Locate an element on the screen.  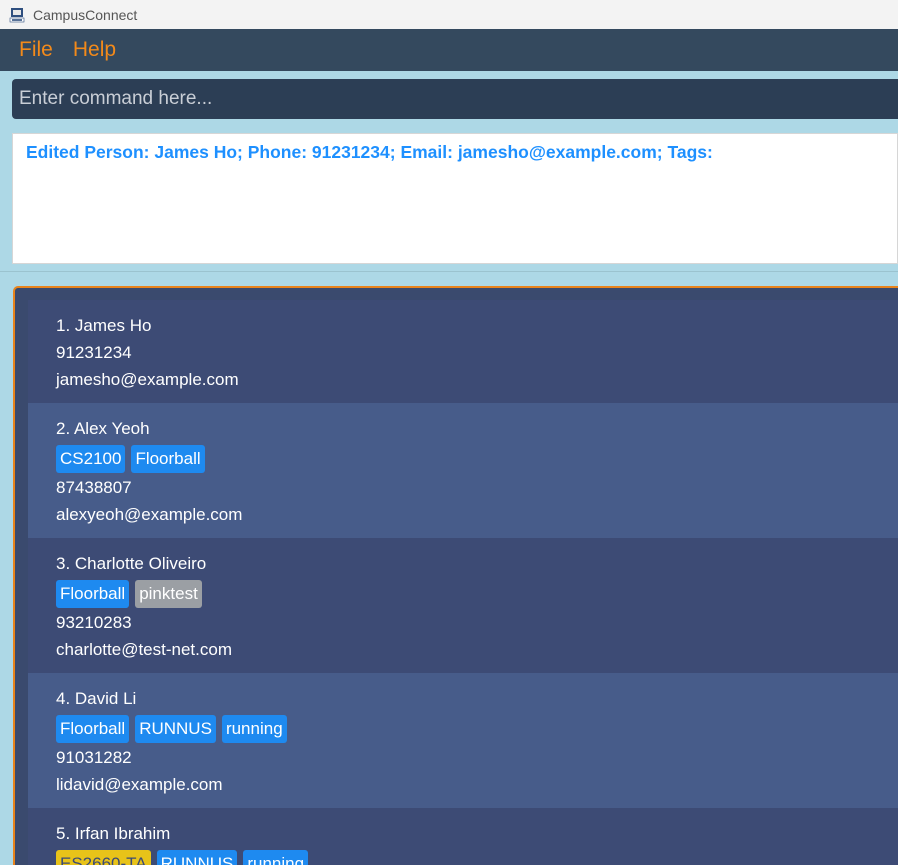
menu-bar: File Help is located at coordinates (449, 50).